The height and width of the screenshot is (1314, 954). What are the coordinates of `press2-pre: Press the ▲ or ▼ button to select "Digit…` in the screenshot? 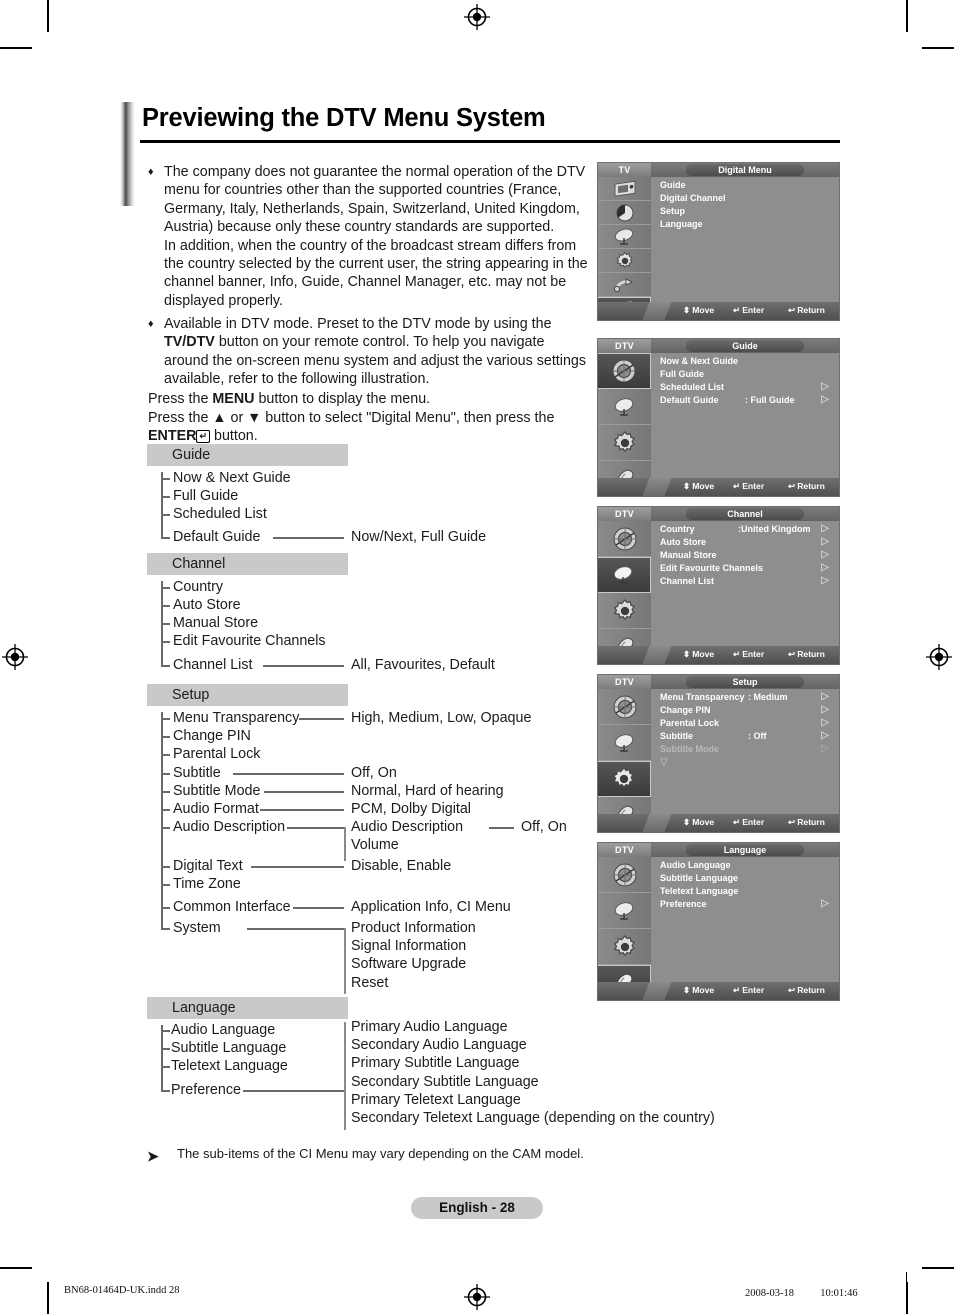 It's located at (351, 417).